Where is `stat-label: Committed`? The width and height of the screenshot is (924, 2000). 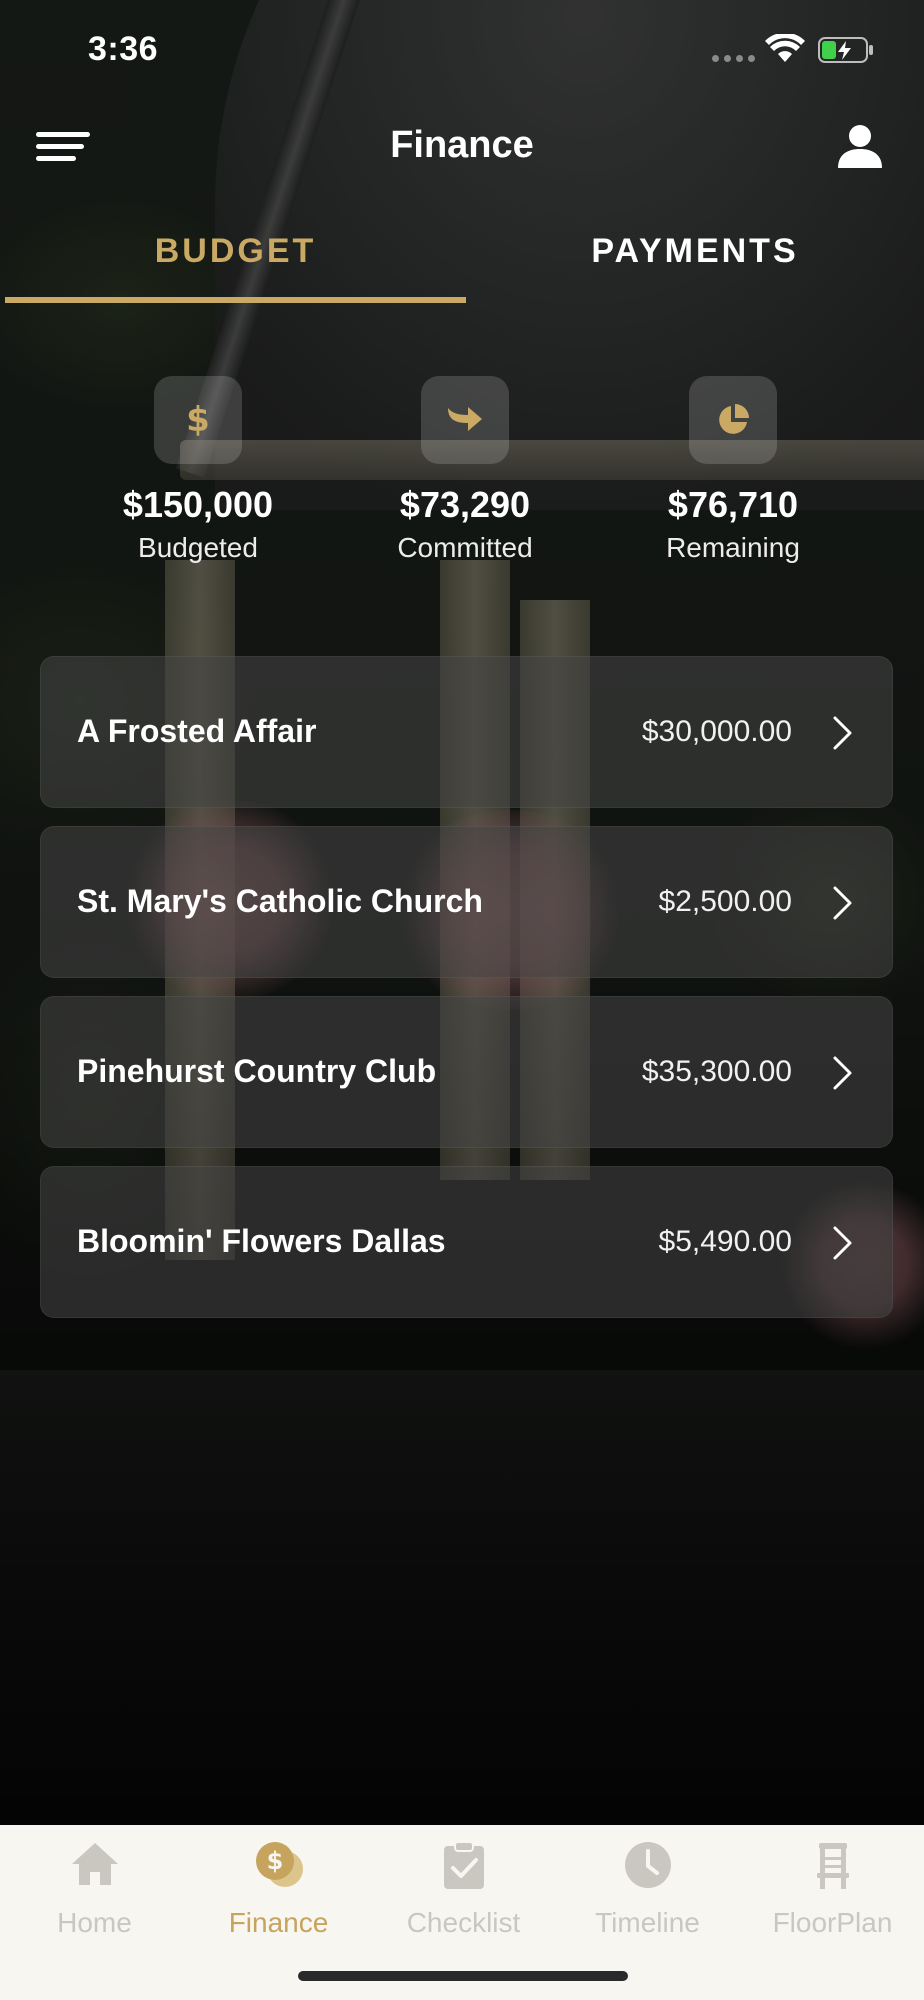
stat-label: Committed is located at coordinates (465, 547).